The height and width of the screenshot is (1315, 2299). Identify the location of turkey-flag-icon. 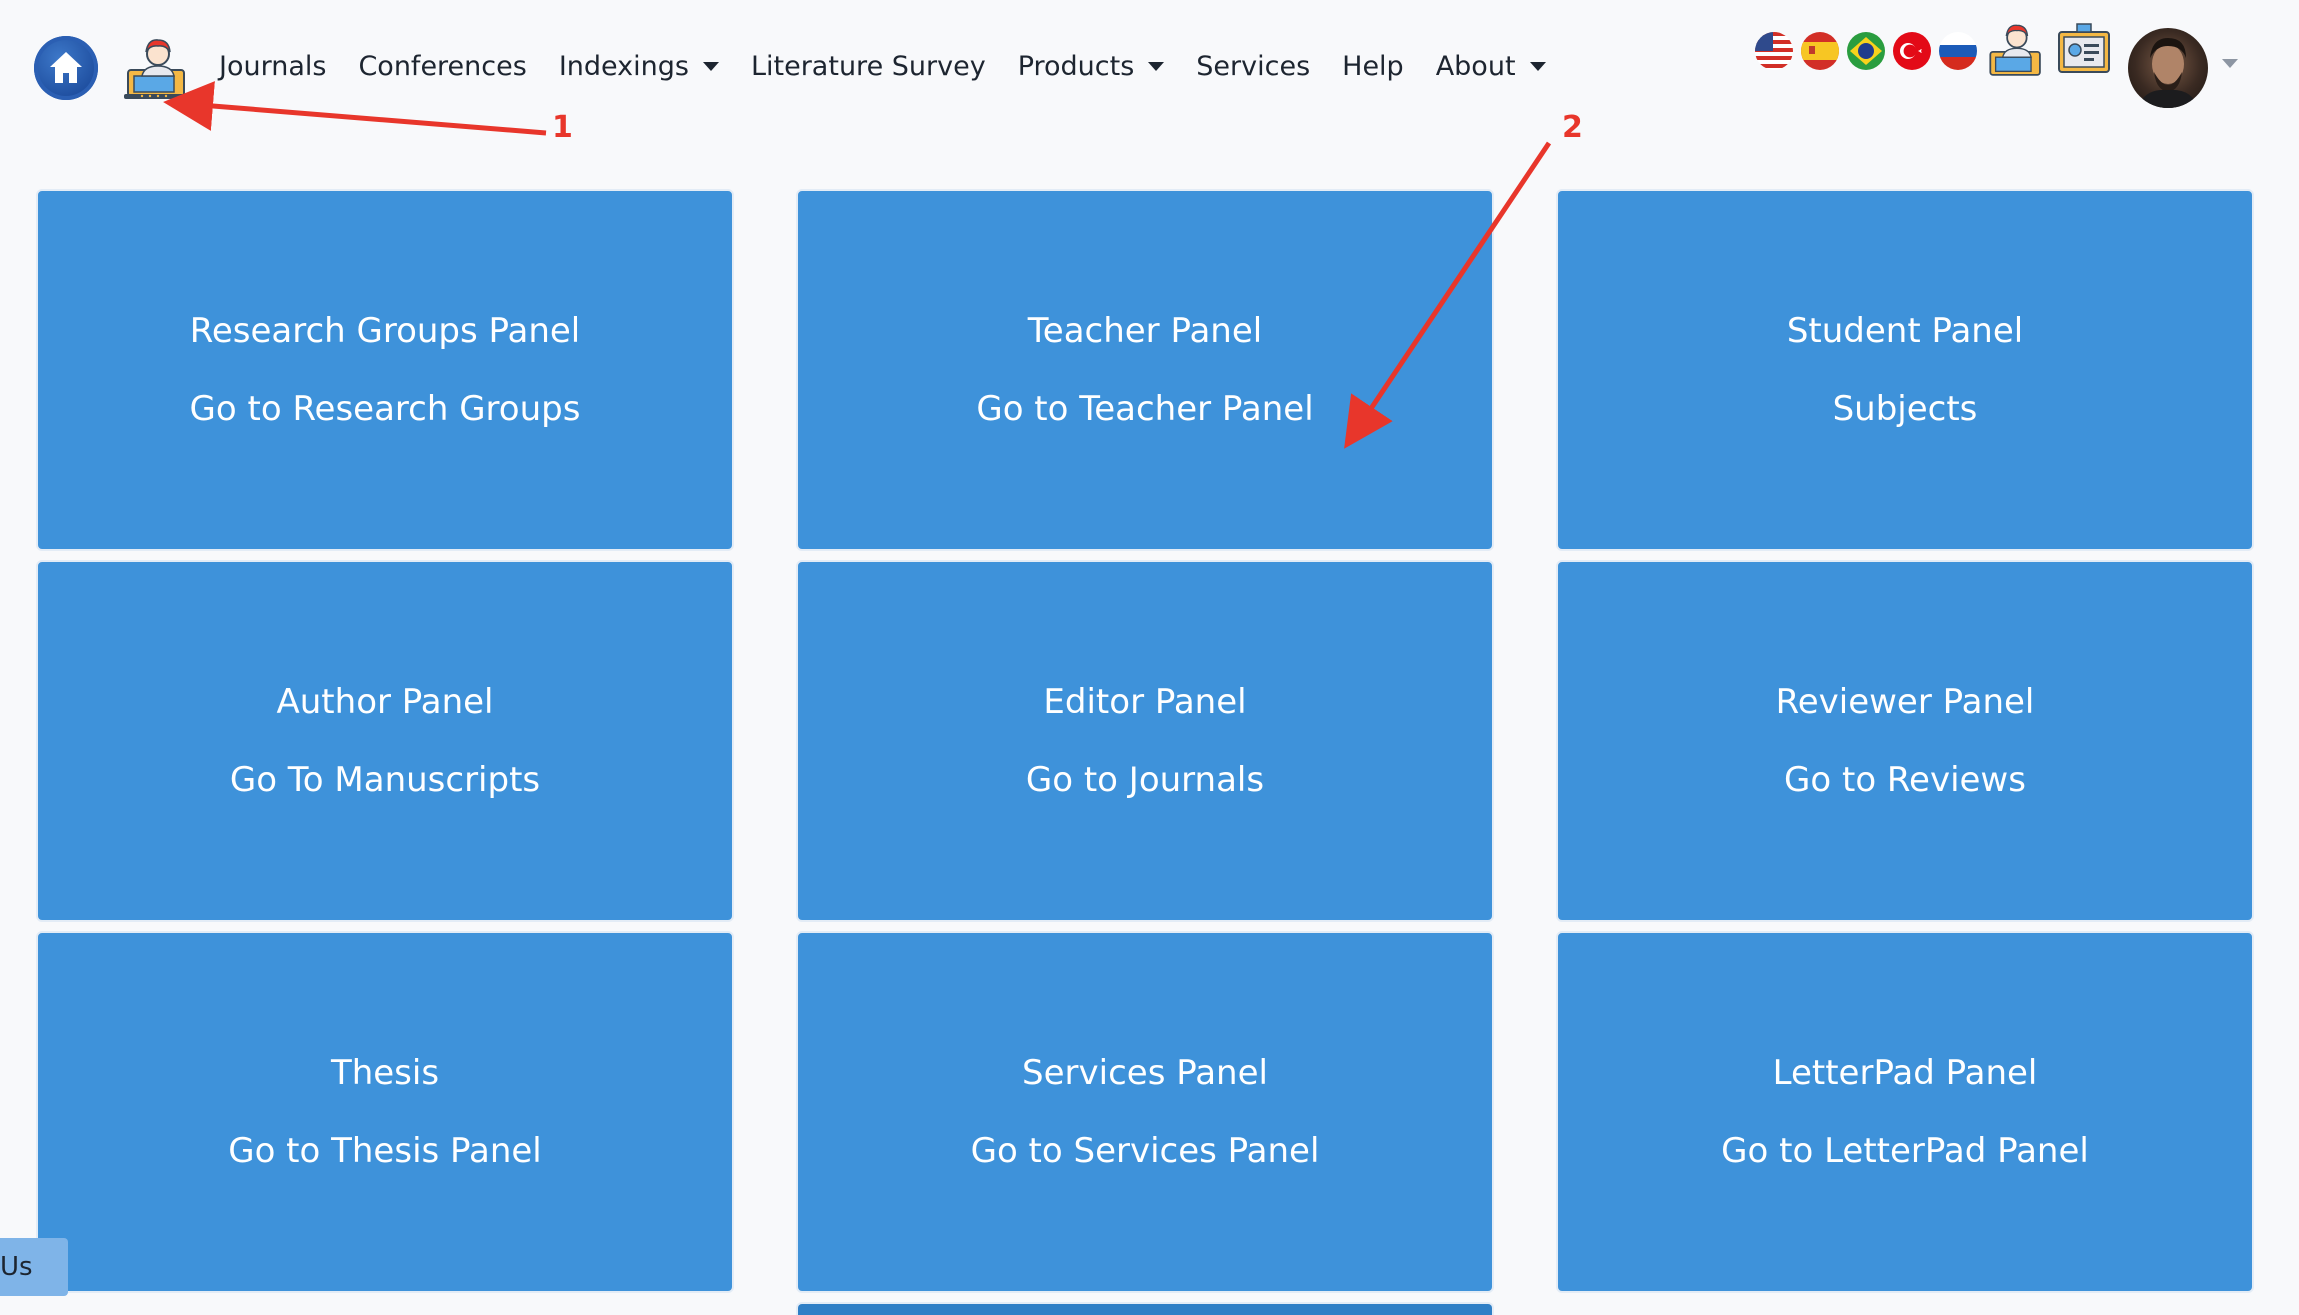
(1912, 51).